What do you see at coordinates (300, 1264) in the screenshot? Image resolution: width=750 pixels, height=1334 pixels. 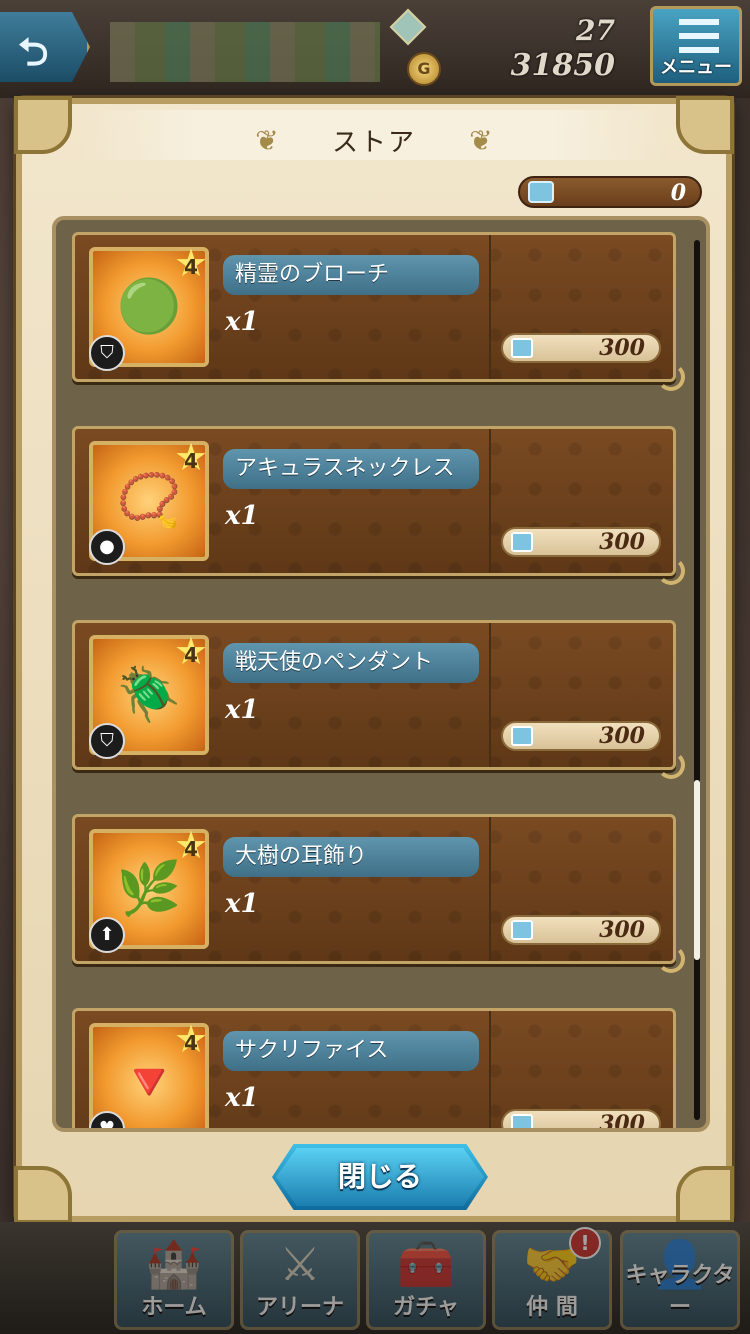 I see `swords-icon: ⚔` at bounding box center [300, 1264].